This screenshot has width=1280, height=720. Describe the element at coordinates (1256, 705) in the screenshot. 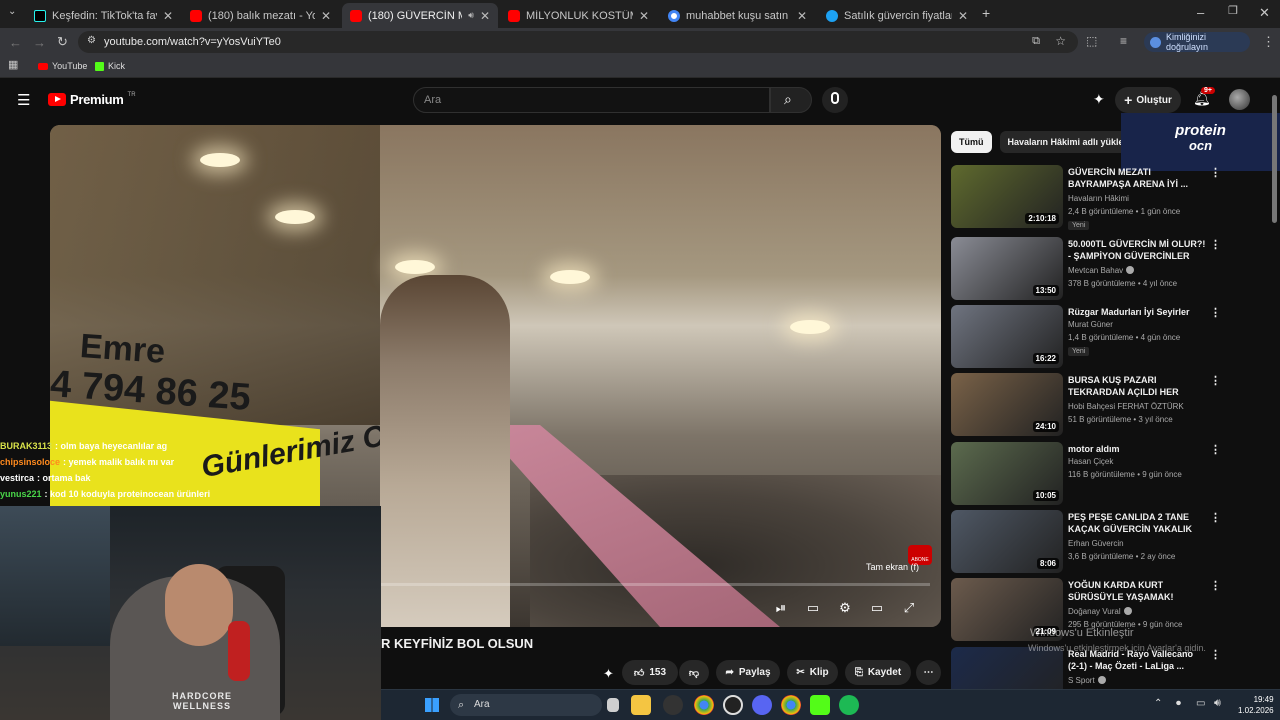

I see `taskbar-clock: 19:49 1.02.2026` at that location.